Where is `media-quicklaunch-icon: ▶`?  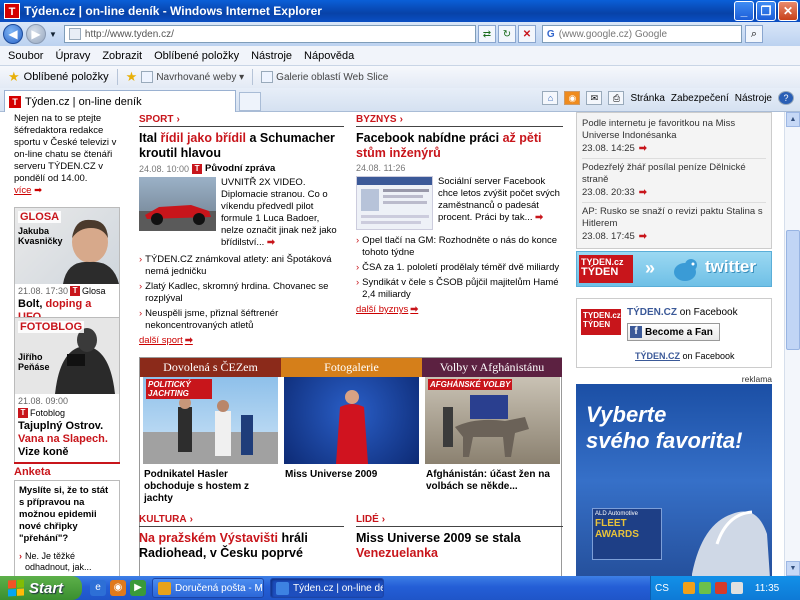
media-quicklaunch-icon: ▶ is located at coordinates (138, 588).